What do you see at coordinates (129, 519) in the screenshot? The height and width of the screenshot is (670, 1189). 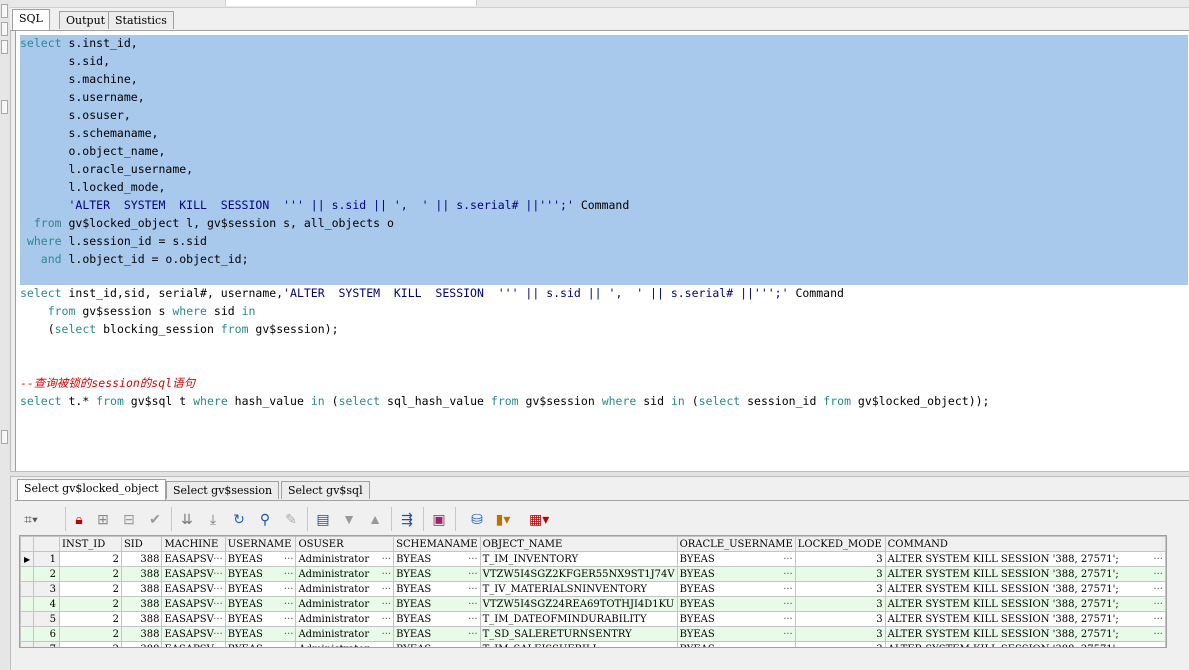 I see `delete-record-icon: ⊟` at bounding box center [129, 519].